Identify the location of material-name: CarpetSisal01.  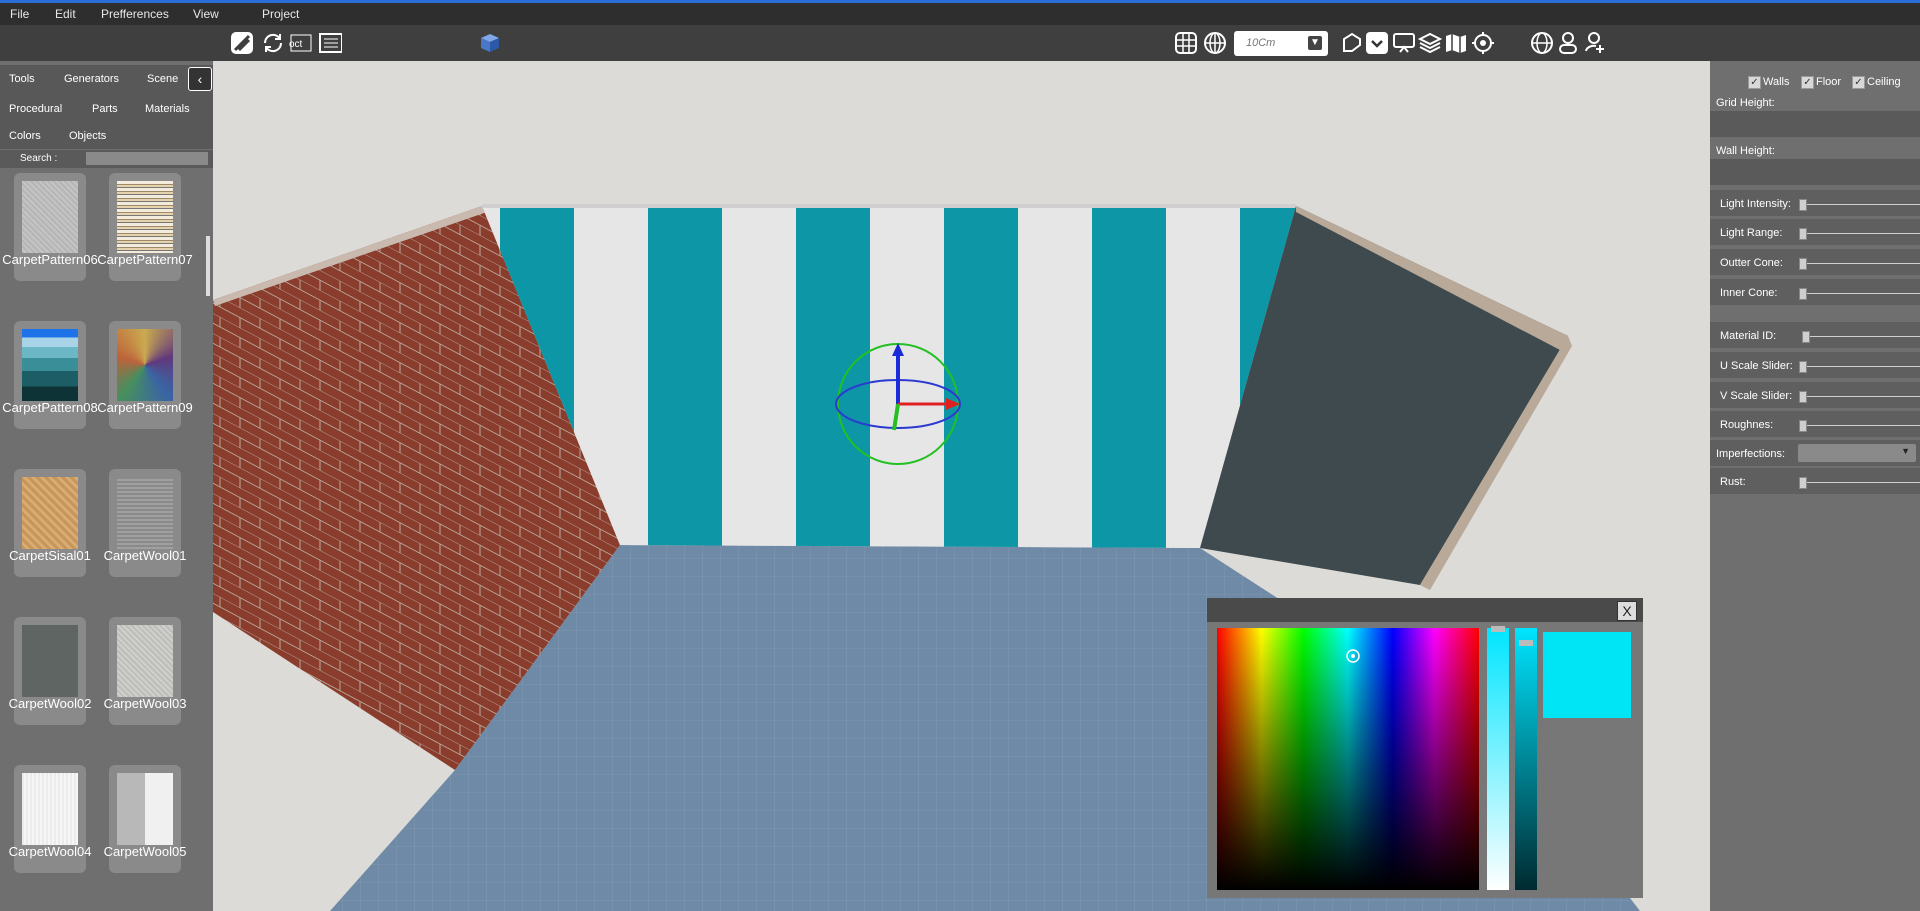
(50, 555).